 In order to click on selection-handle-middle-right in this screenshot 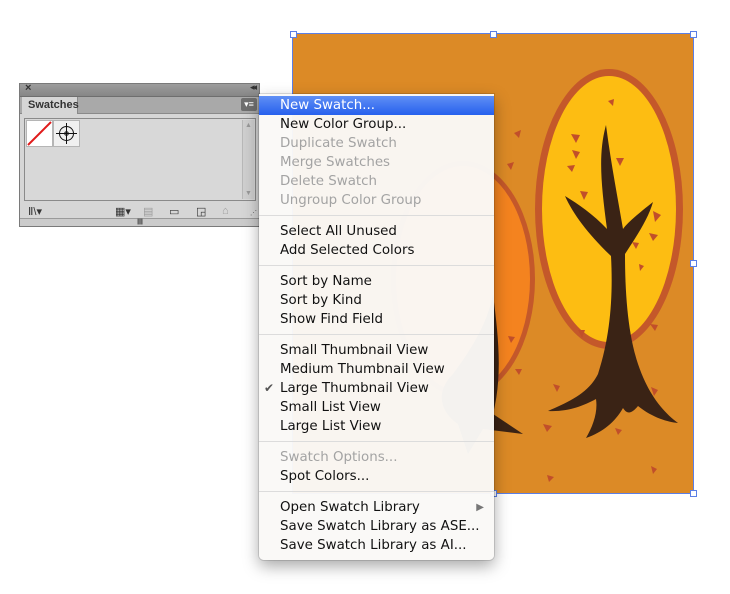, I will do `click(693, 263)`.